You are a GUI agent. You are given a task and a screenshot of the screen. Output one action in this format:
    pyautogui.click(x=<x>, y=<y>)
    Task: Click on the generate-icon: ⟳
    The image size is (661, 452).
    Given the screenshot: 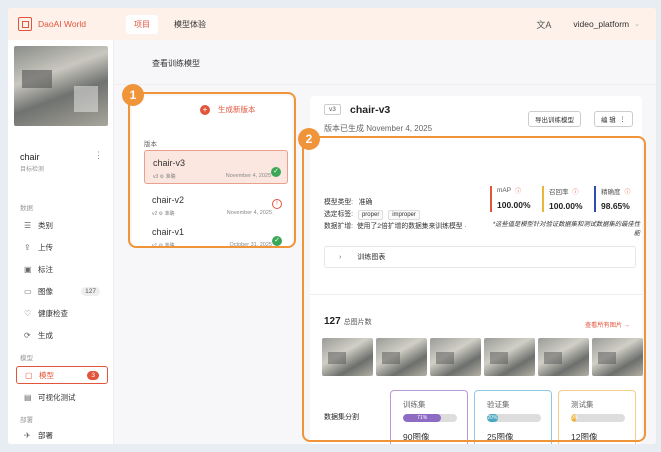 What is the action you would take?
    pyautogui.click(x=27, y=335)
    